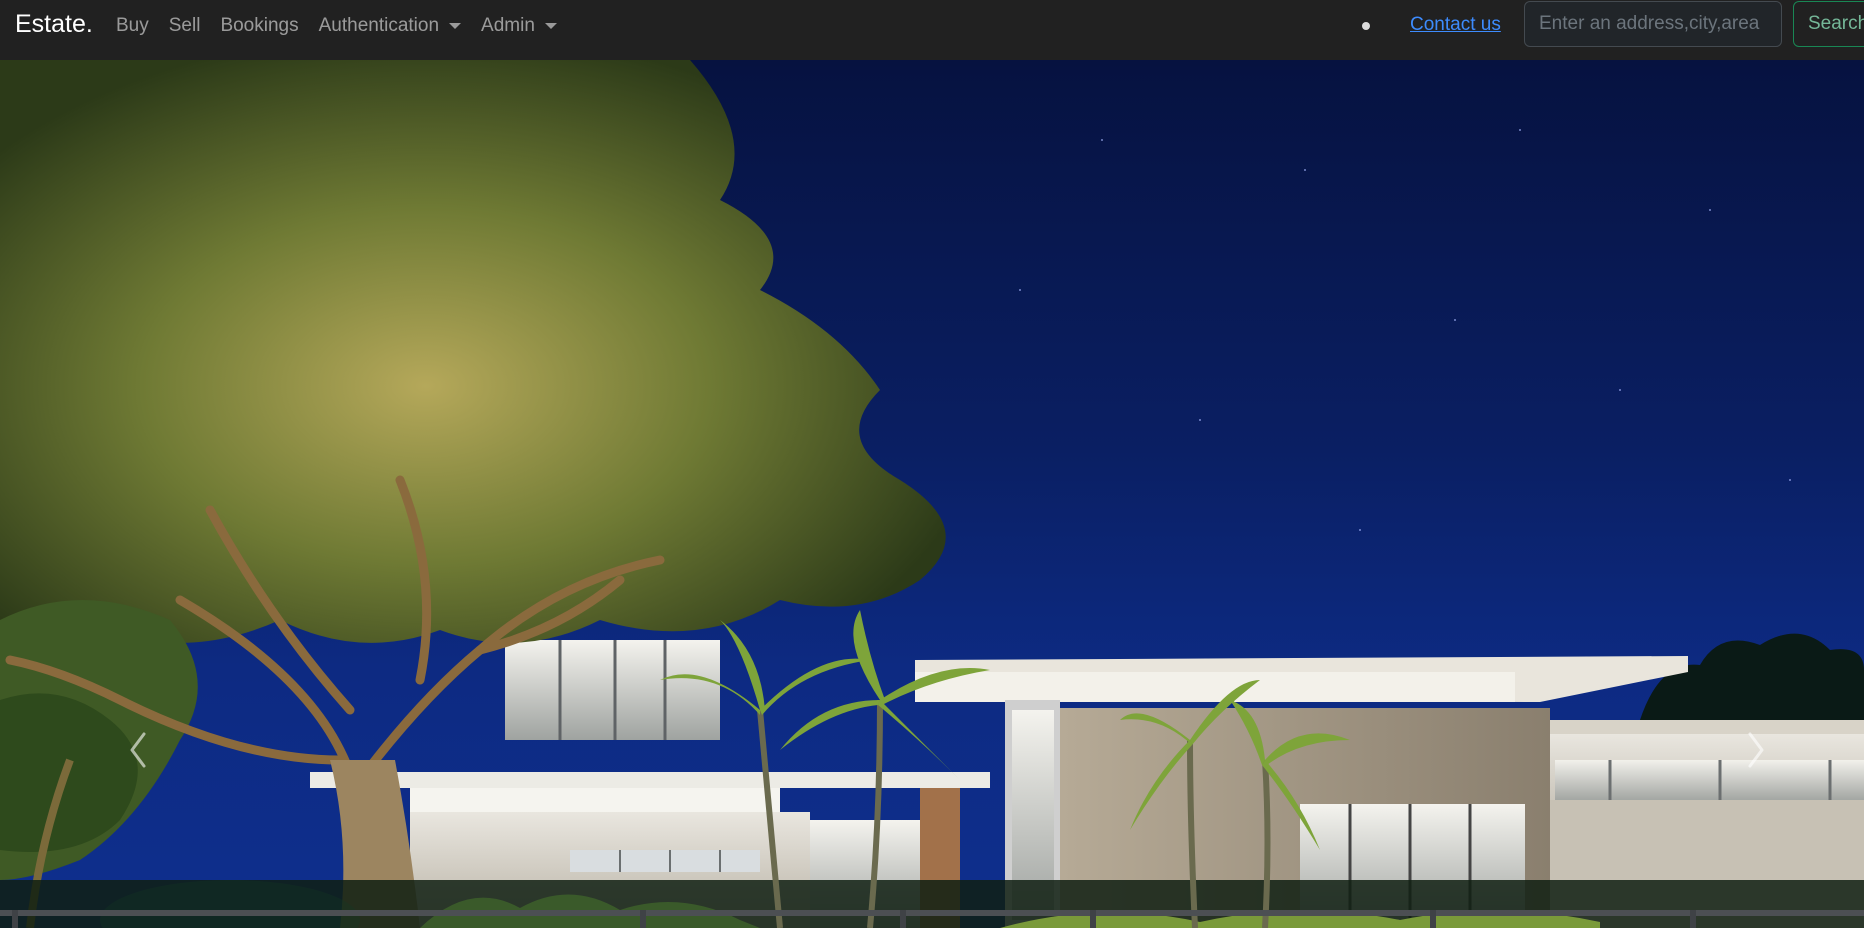  I want to click on brand-logo: Estate., so click(54, 24).